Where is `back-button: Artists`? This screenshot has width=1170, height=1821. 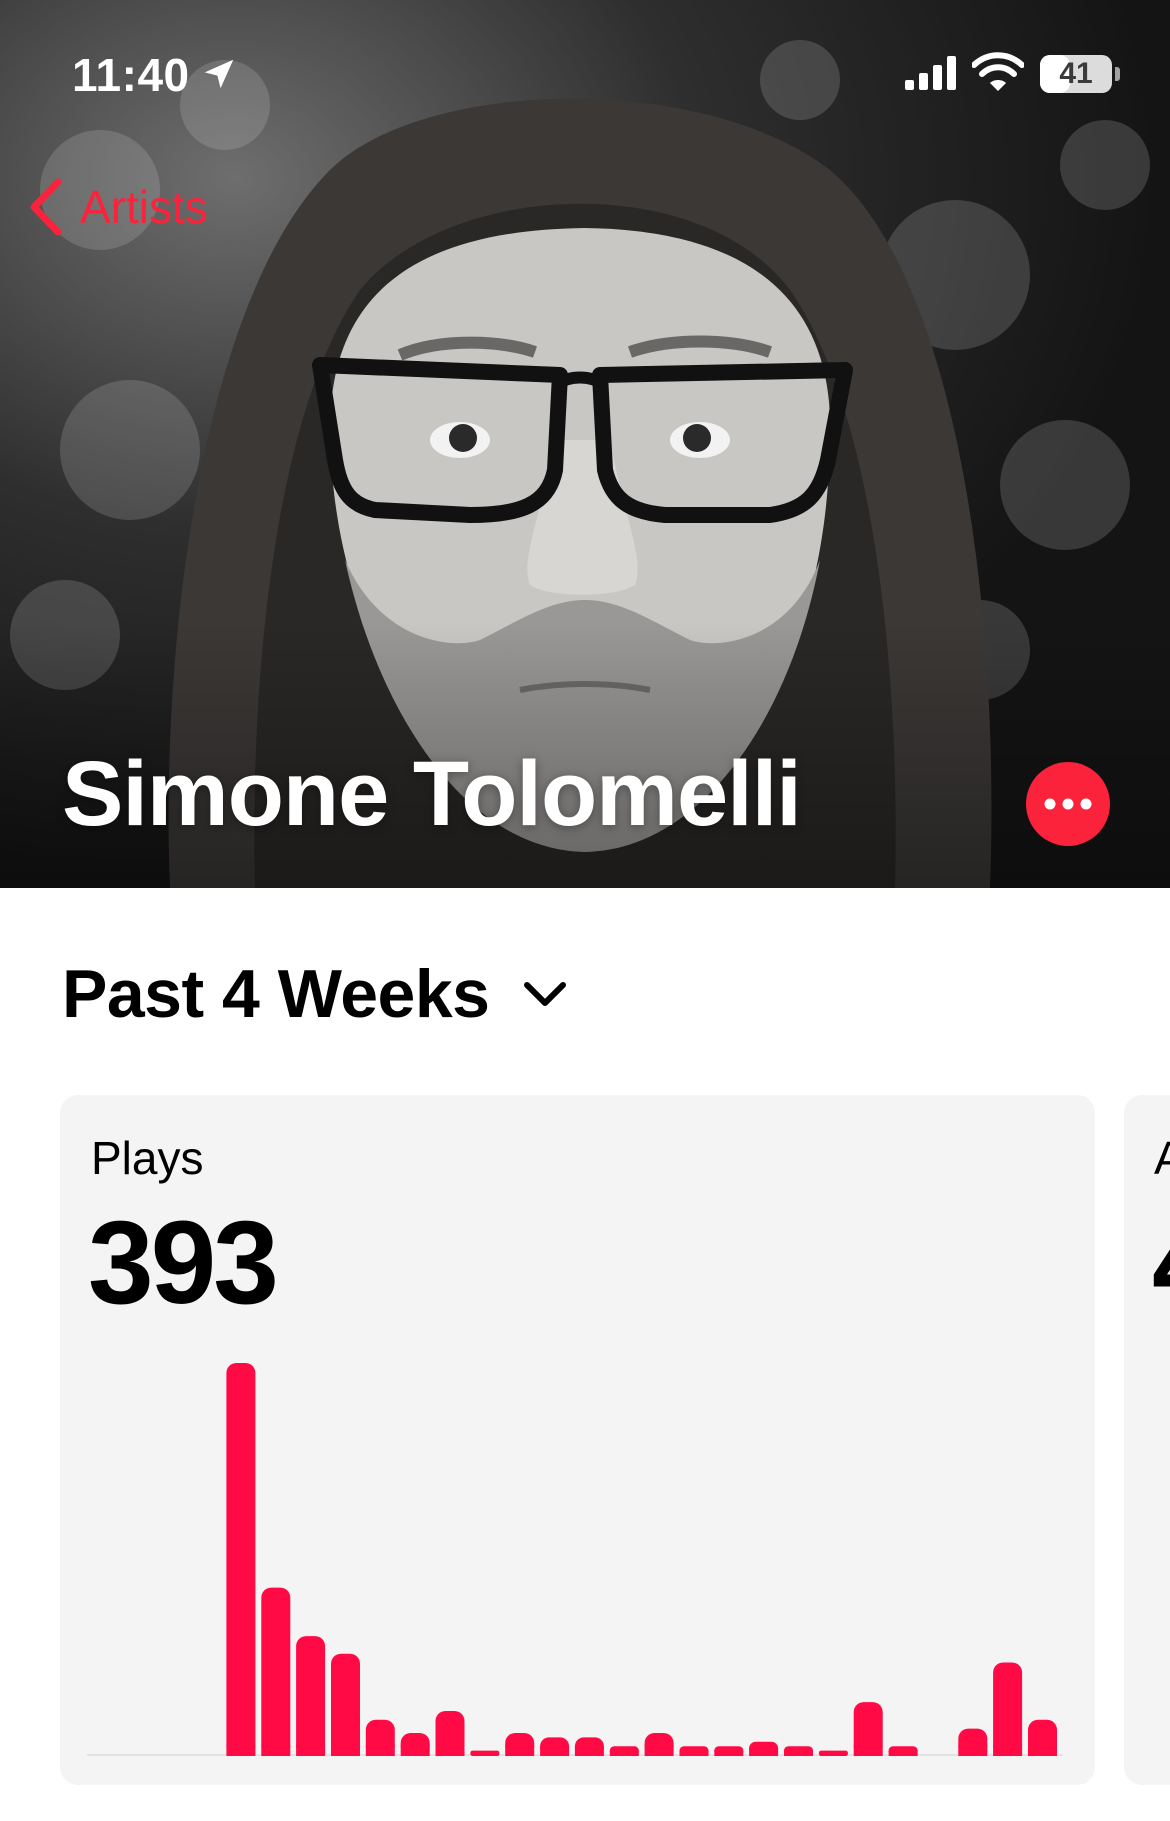
back-button: Artists is located at coordinates (118, 207).